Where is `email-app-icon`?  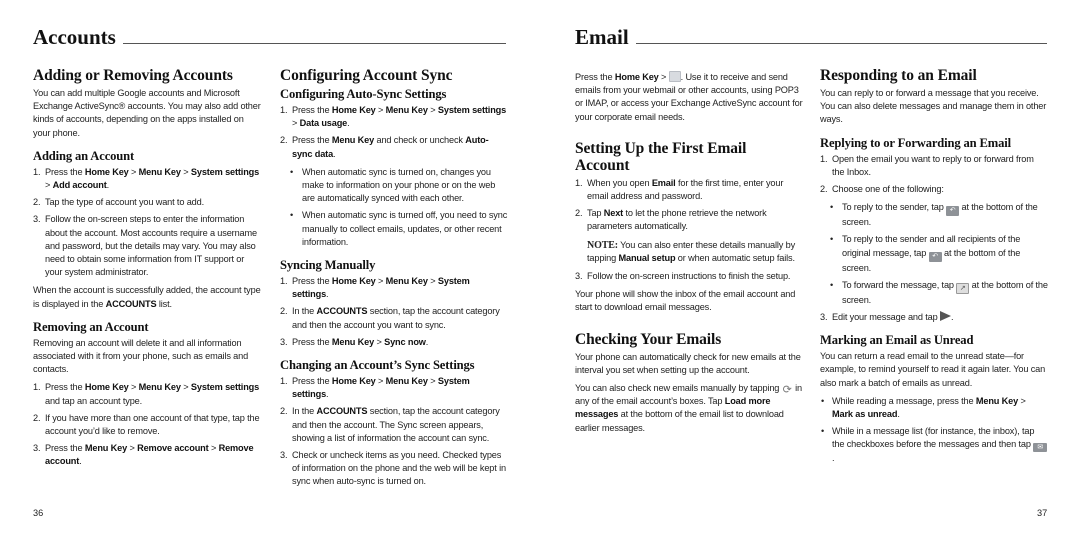 email-app-icon is located at coordinates (674, 76).